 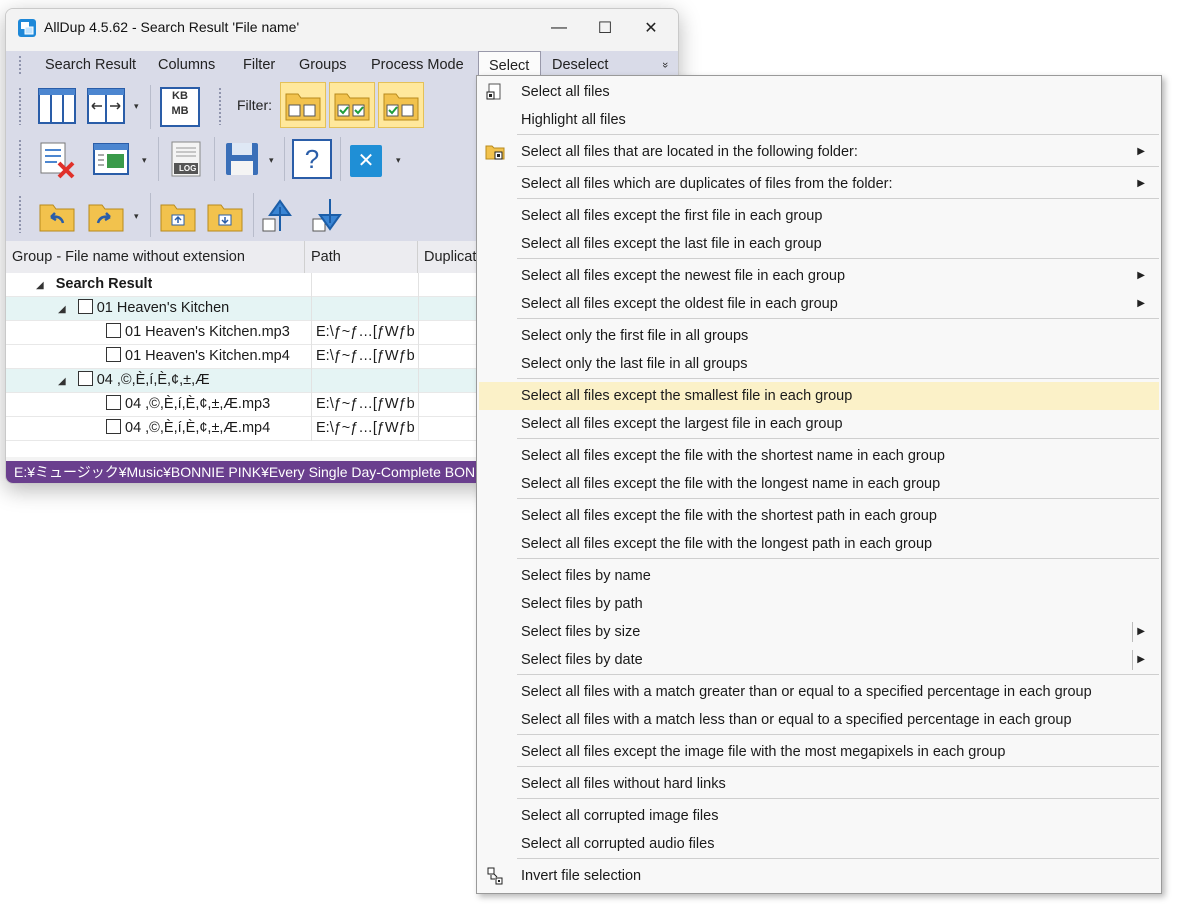 I want to click on menubar-grip, so click(x=20, y=65).